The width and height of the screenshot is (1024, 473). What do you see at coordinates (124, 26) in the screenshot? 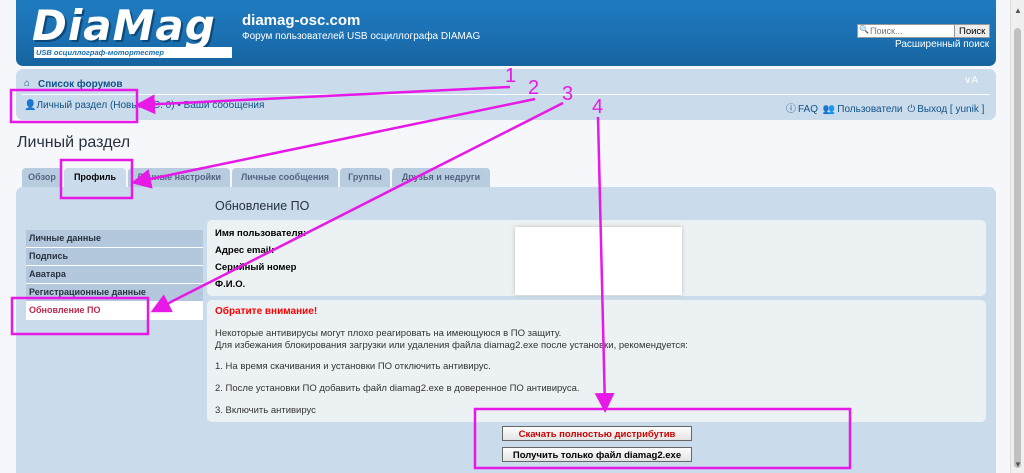
I see `site-logo: DiaMag` at bounding box center [124, 26].